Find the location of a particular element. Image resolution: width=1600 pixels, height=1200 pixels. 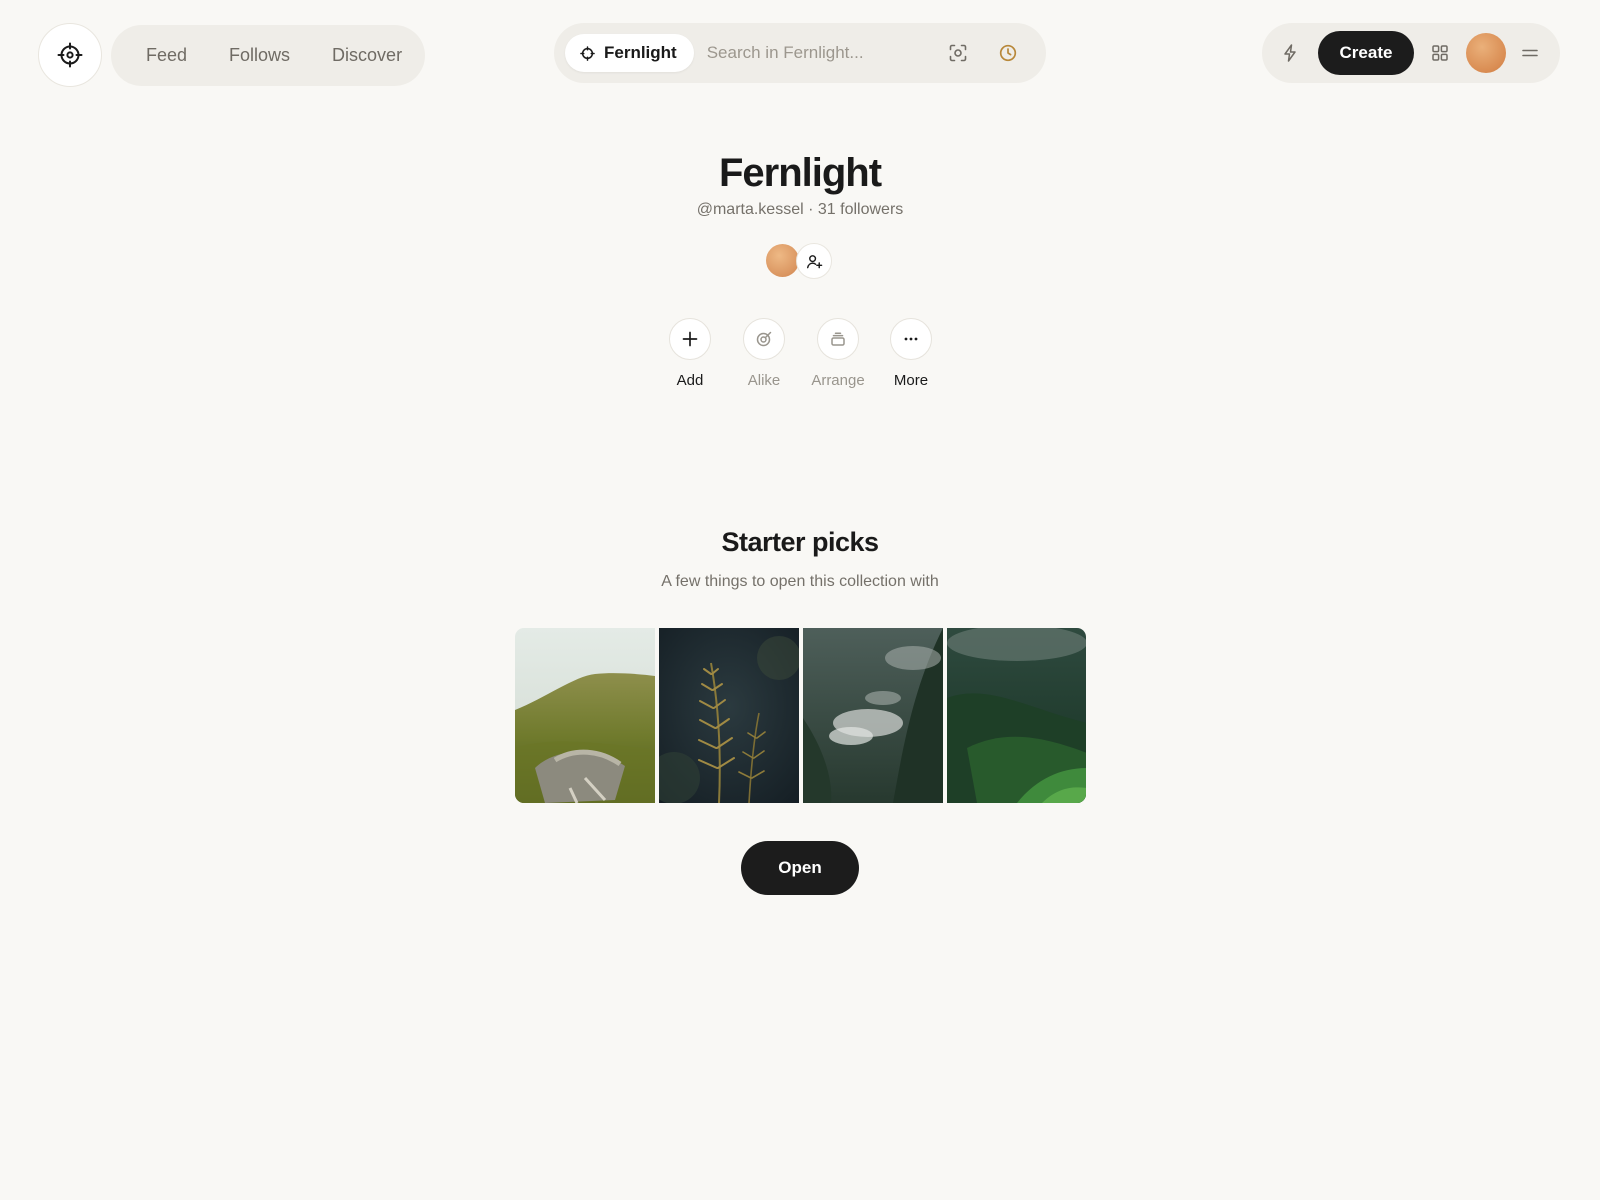

nav-discover: Discover is located at coordinates (367, 55).